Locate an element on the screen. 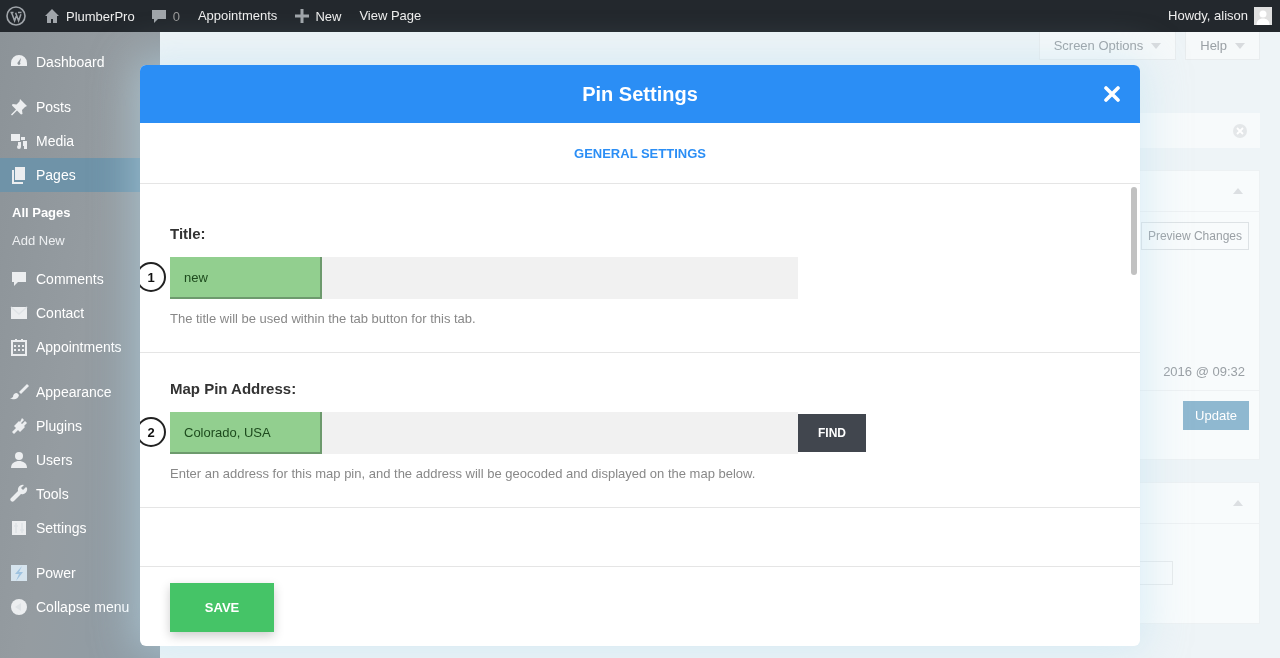 The width and height of the screenshot is (1280, 658). settings-tab: GENERAL SETTINGS is located at coordinates (640, 153).